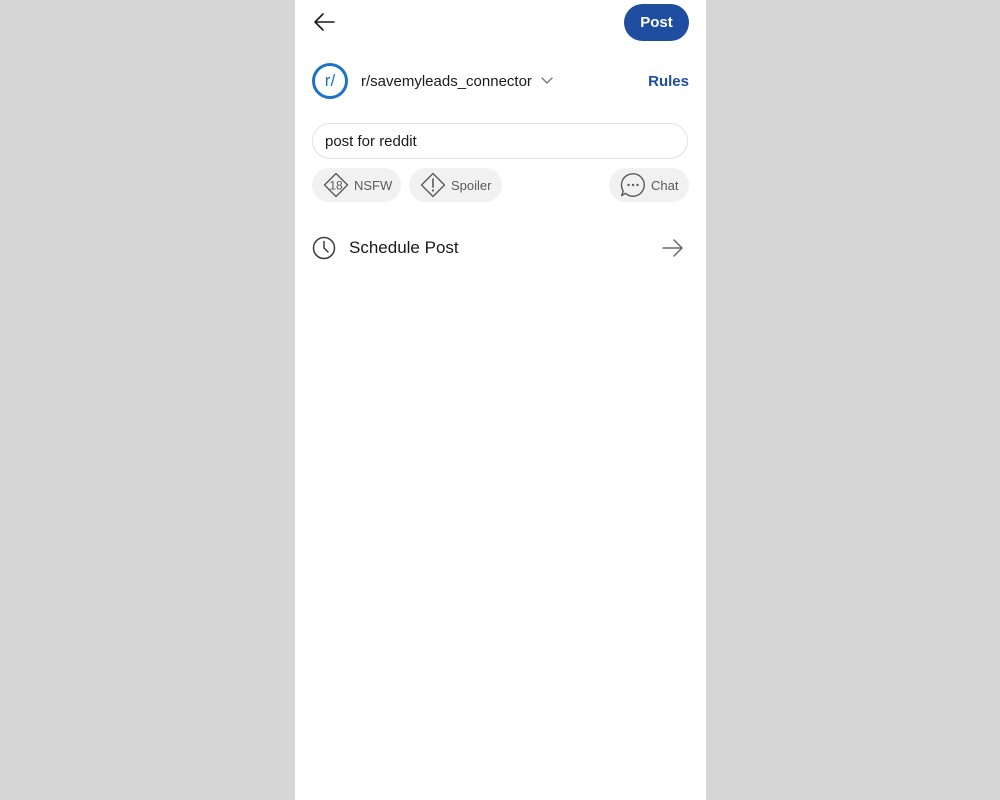  I want to click on community-name: r/savemyleads_connector, so click(446, 81).